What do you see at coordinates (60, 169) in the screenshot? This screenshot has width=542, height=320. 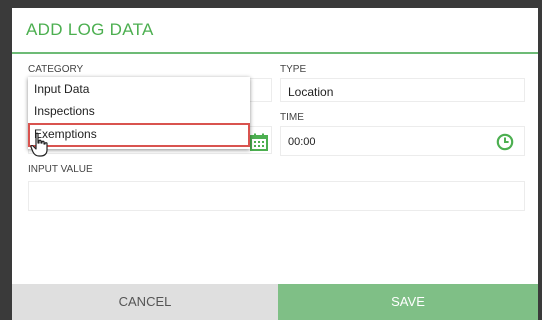 I see `input-value-label: INPUT VALUE` at bounding box center [60, 169].